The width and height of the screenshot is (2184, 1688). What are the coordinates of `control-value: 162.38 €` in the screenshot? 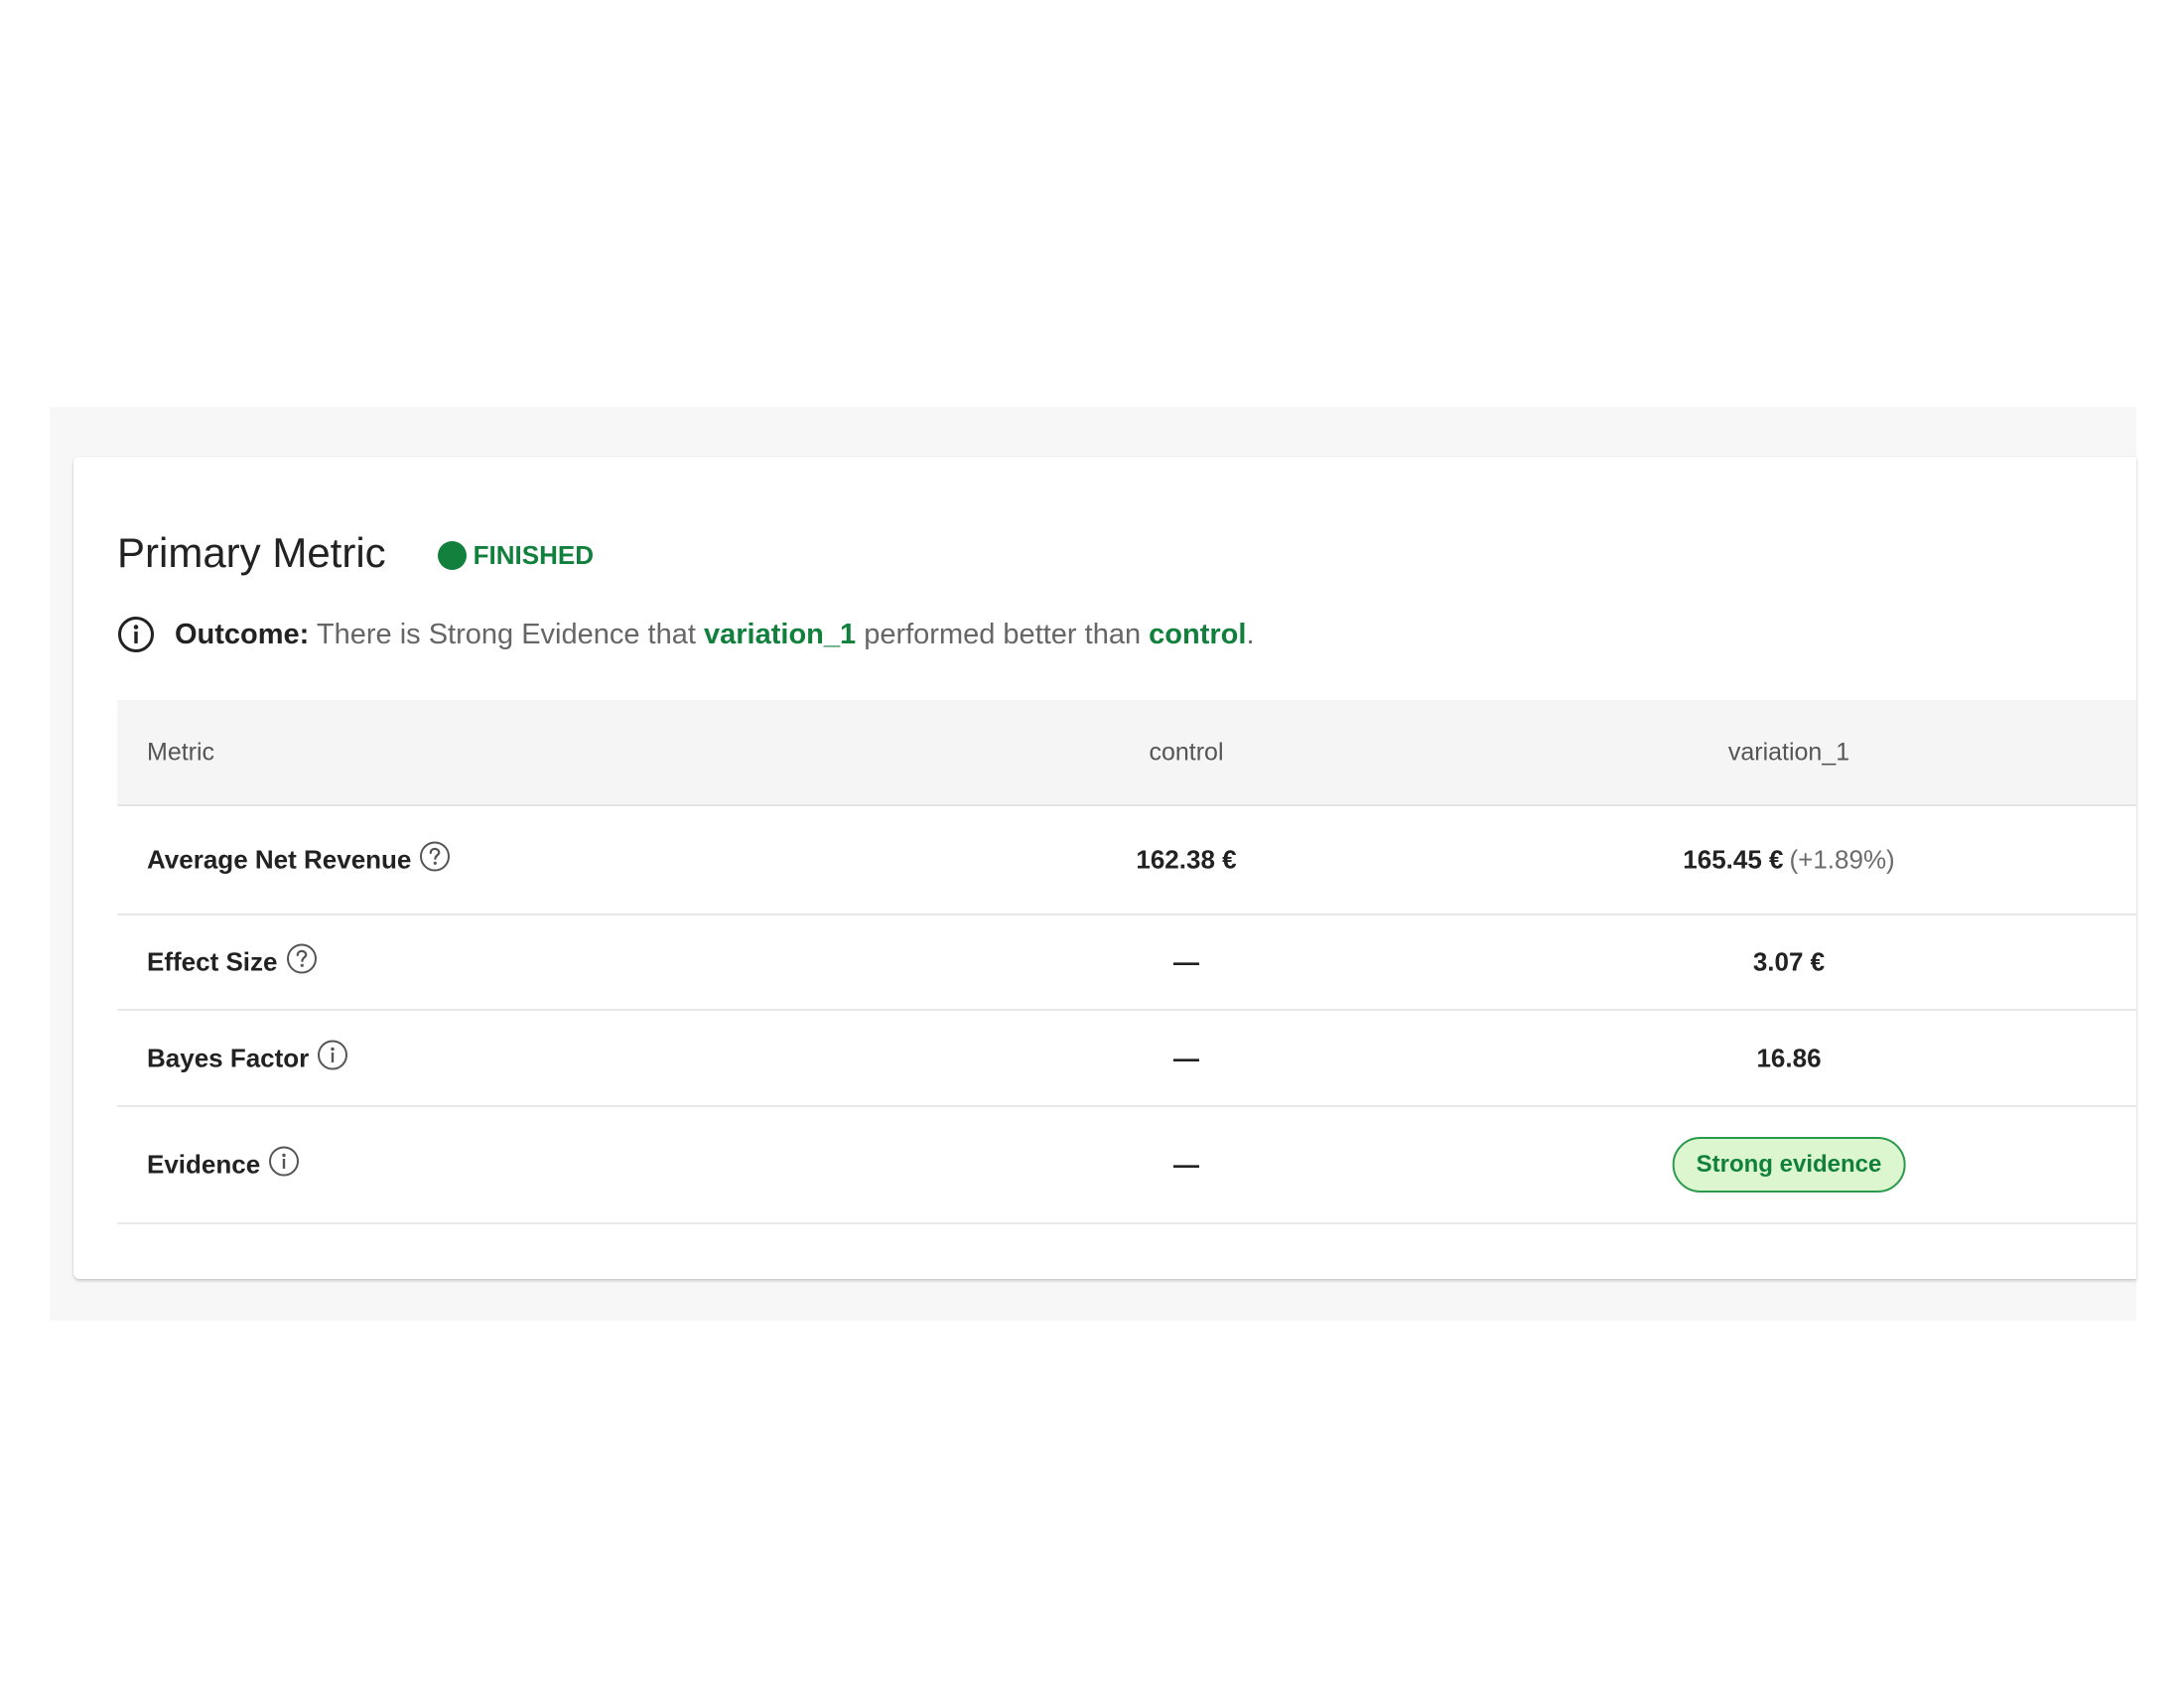 It's located at (1186, 859).